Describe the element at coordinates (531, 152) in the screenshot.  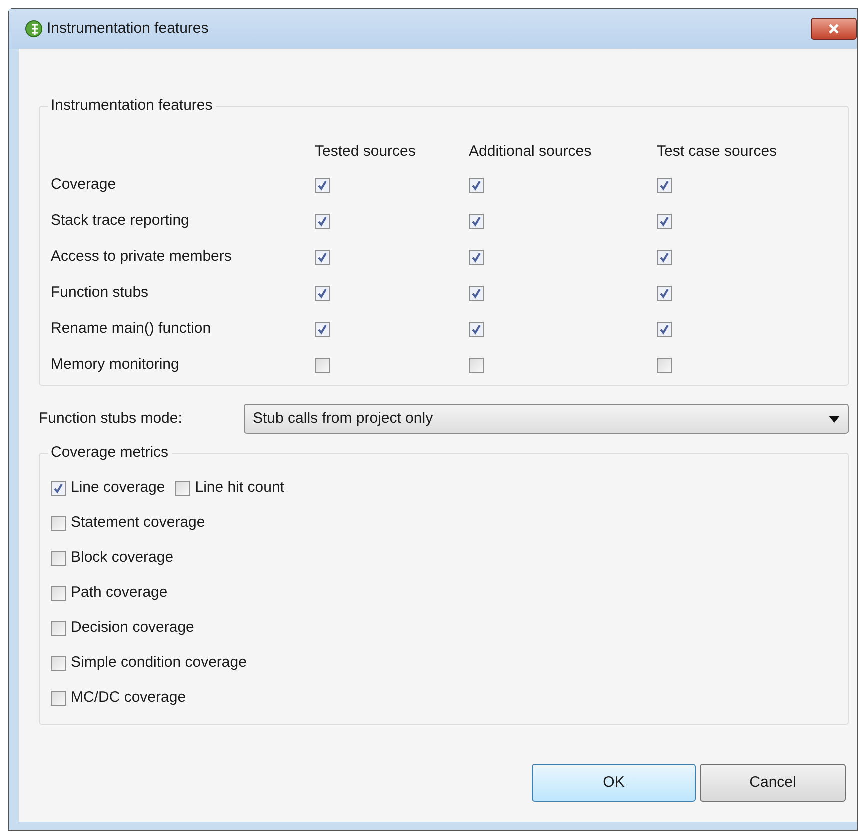
I see `column-header: Additional sources` at that location.